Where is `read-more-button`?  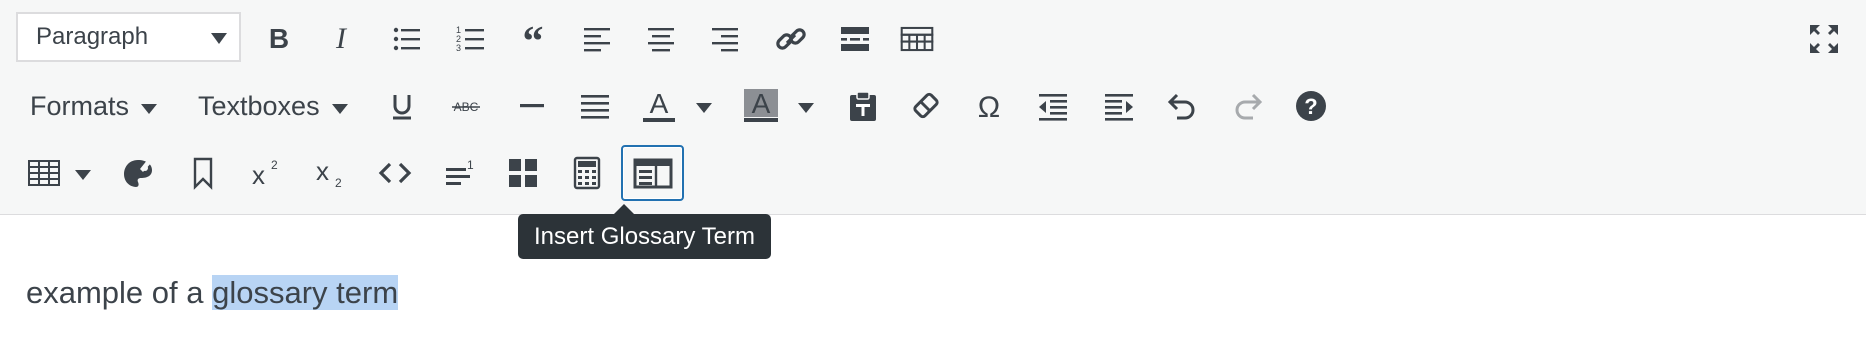 read-more-button is located at coordinates (855, 39).